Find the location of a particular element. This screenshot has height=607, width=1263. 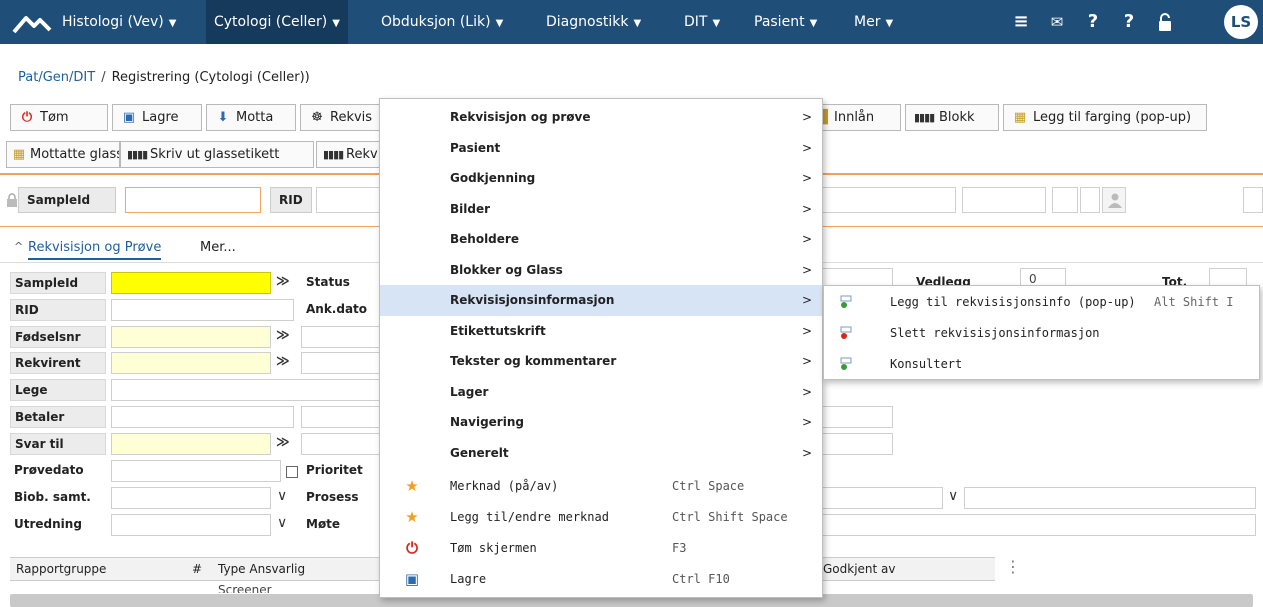

menu-item-label: Rekvisisjon og prøve is located at coordinates (520, 117).